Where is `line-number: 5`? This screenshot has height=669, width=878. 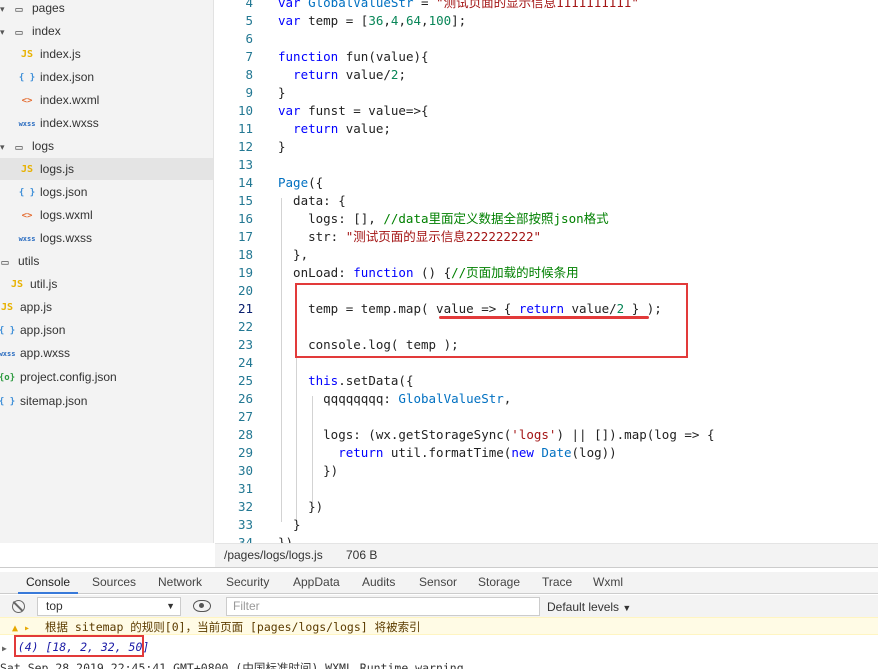 line-number: 5 is located at coordinates (249, 20).